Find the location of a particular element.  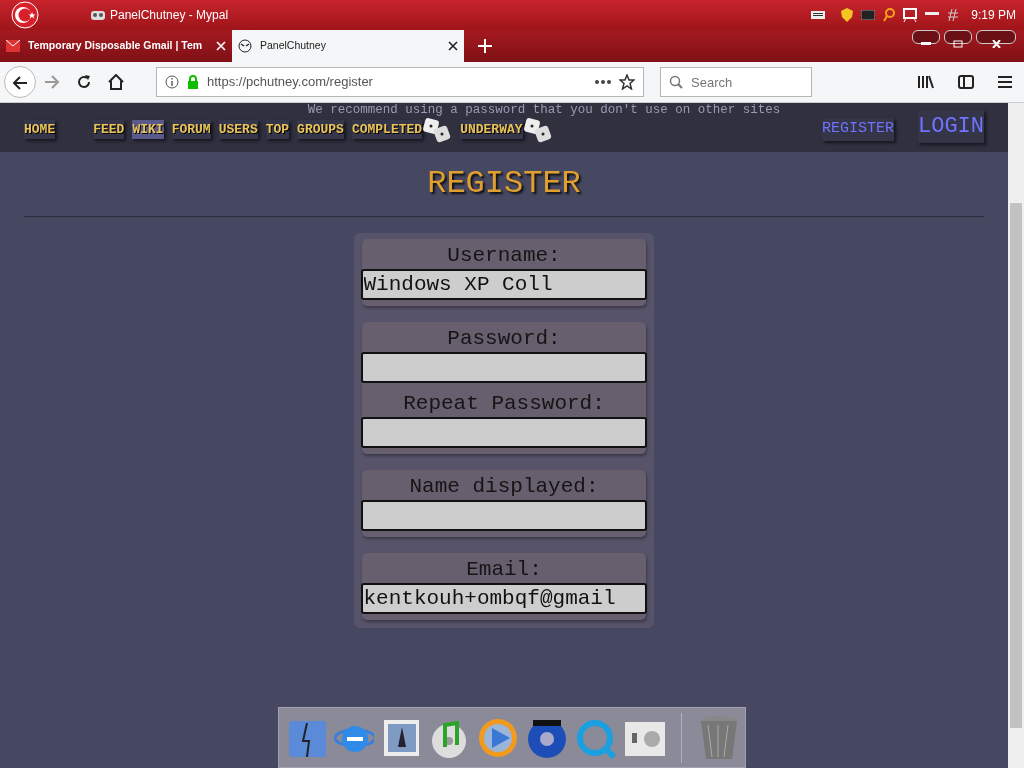

nav-link: FEED is located at coordinates (109, 129).